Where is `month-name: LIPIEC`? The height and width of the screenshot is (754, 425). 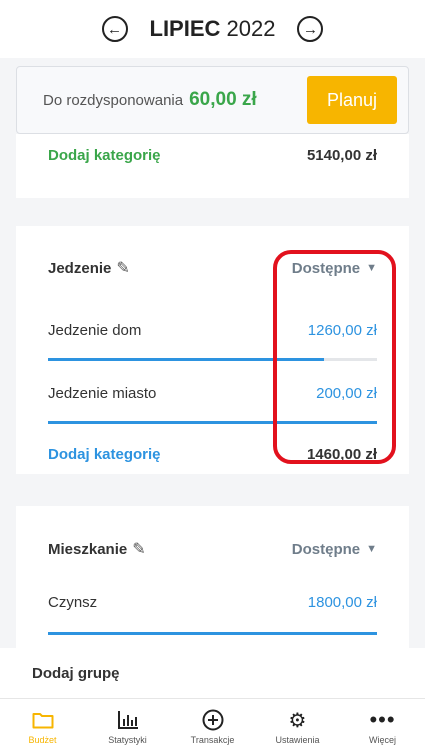
month-name: LIPIEC is located at coordinates (185, 28).